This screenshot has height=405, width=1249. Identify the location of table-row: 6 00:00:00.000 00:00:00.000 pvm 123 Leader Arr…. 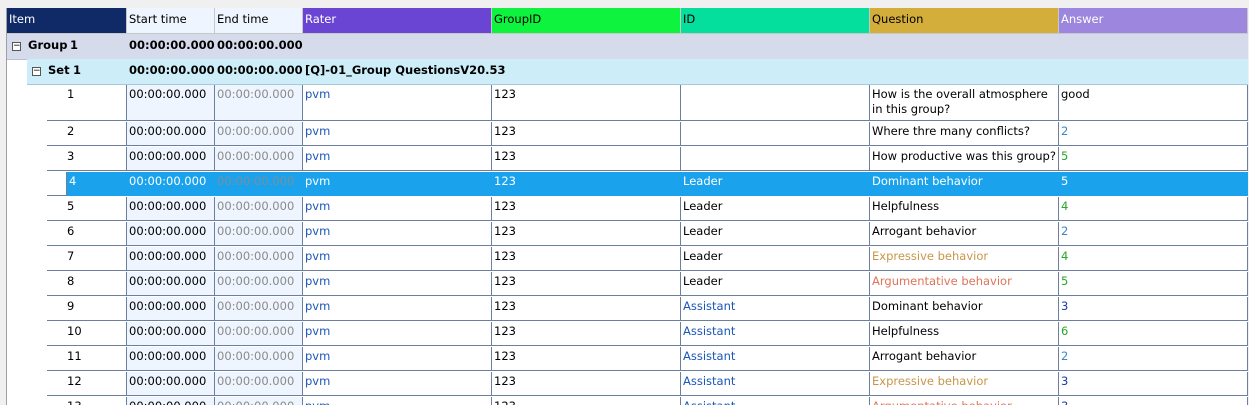
(627, 234).